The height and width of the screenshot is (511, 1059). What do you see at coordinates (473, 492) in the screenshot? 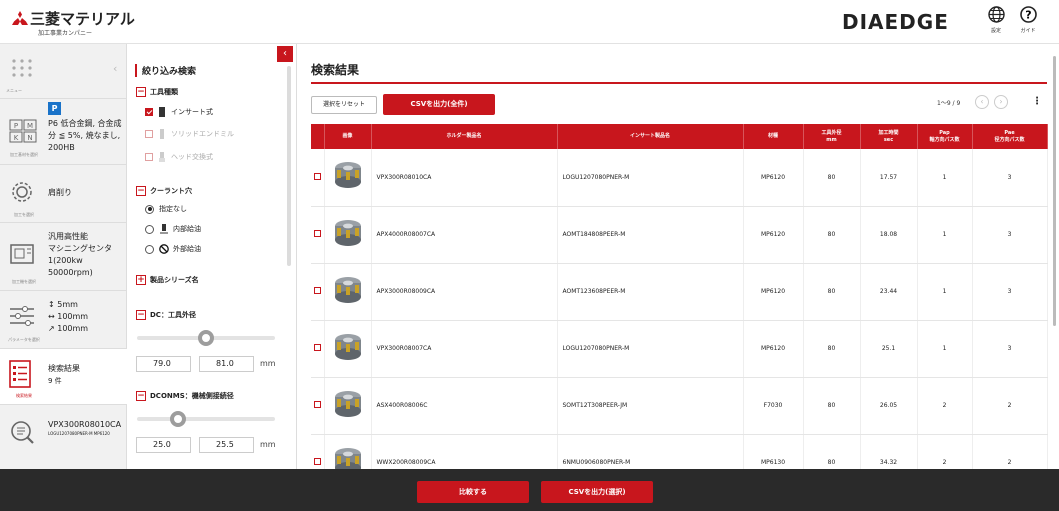
I see `compare-button: 比較する` at bounding box center [473, 492].